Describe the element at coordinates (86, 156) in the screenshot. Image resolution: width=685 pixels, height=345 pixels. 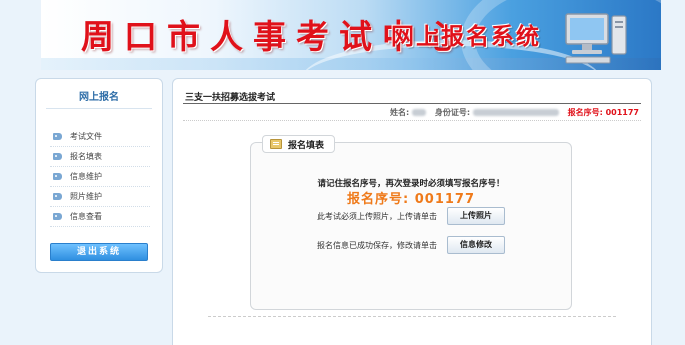
I see `sidebar-item-label: 报名填表` at that location.